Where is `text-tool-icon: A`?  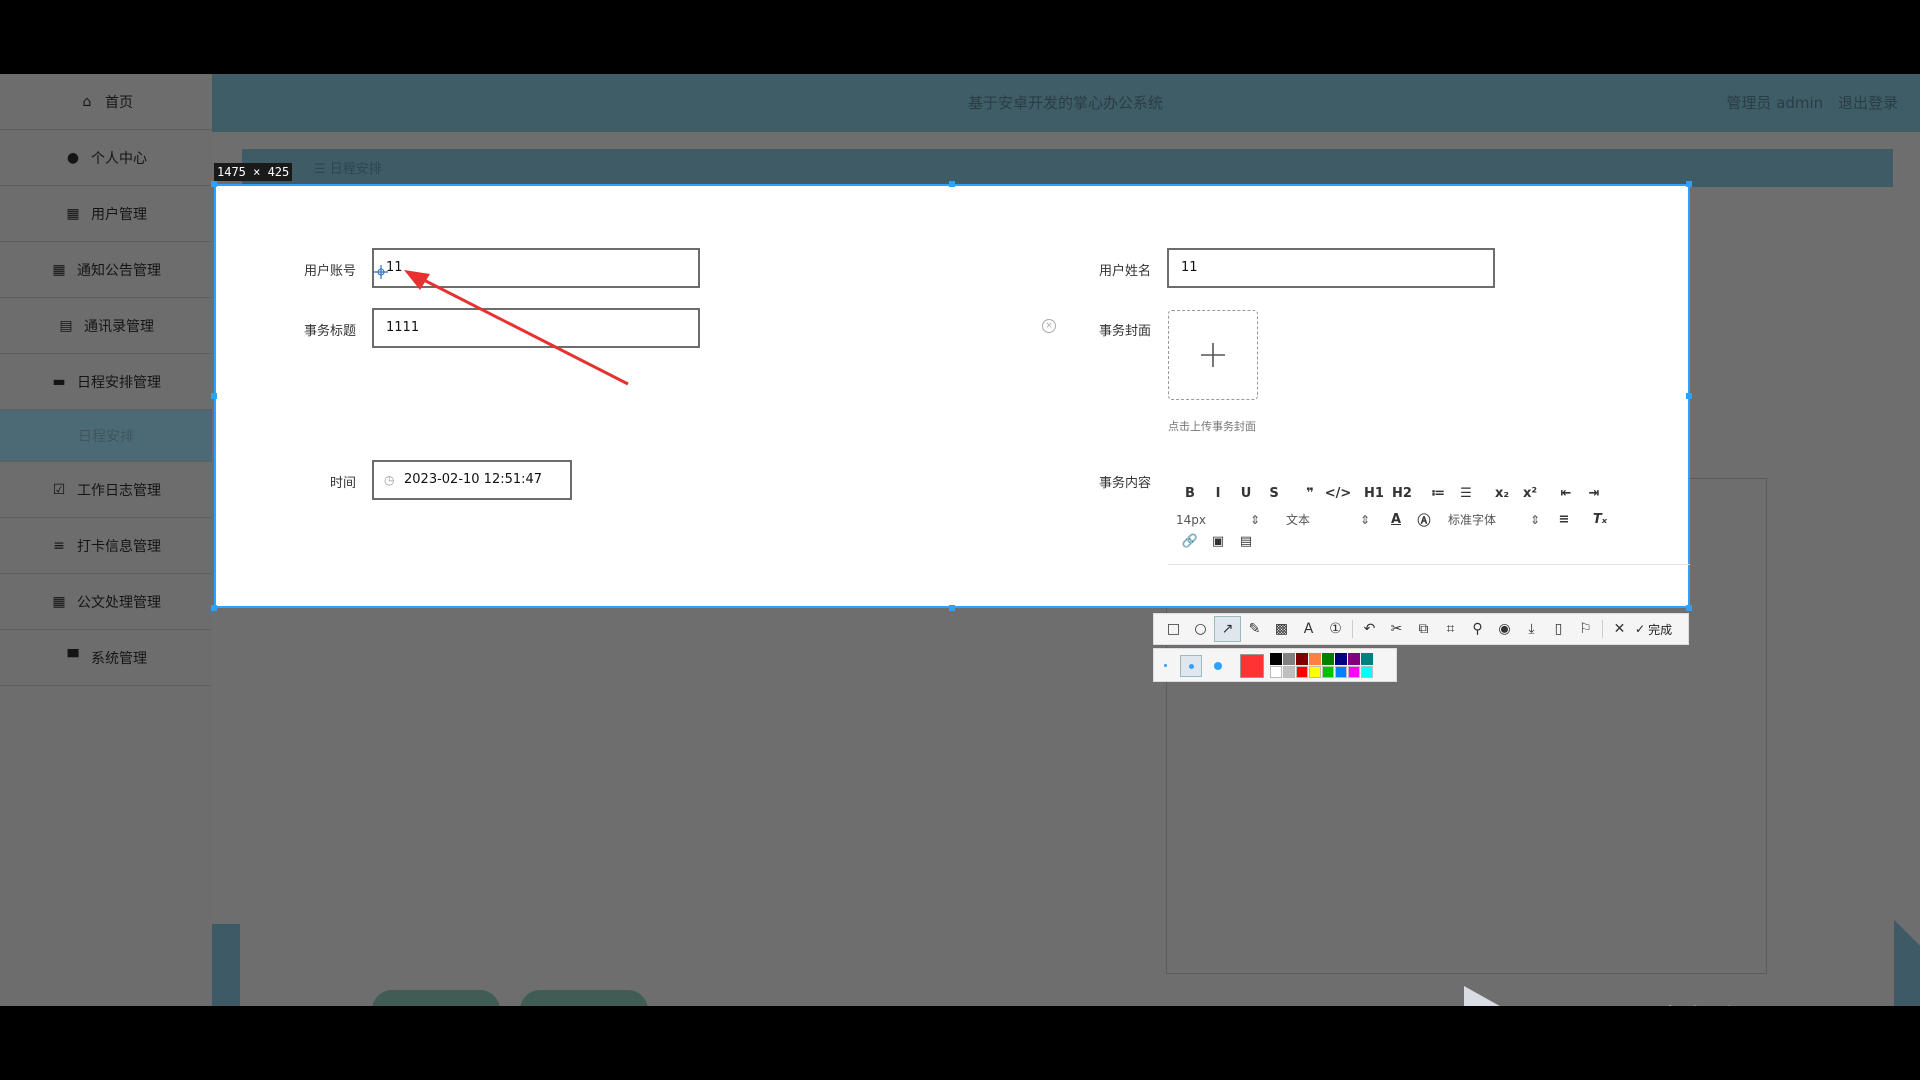
text-tool-icon: A is located at coordinates (1308, 629).